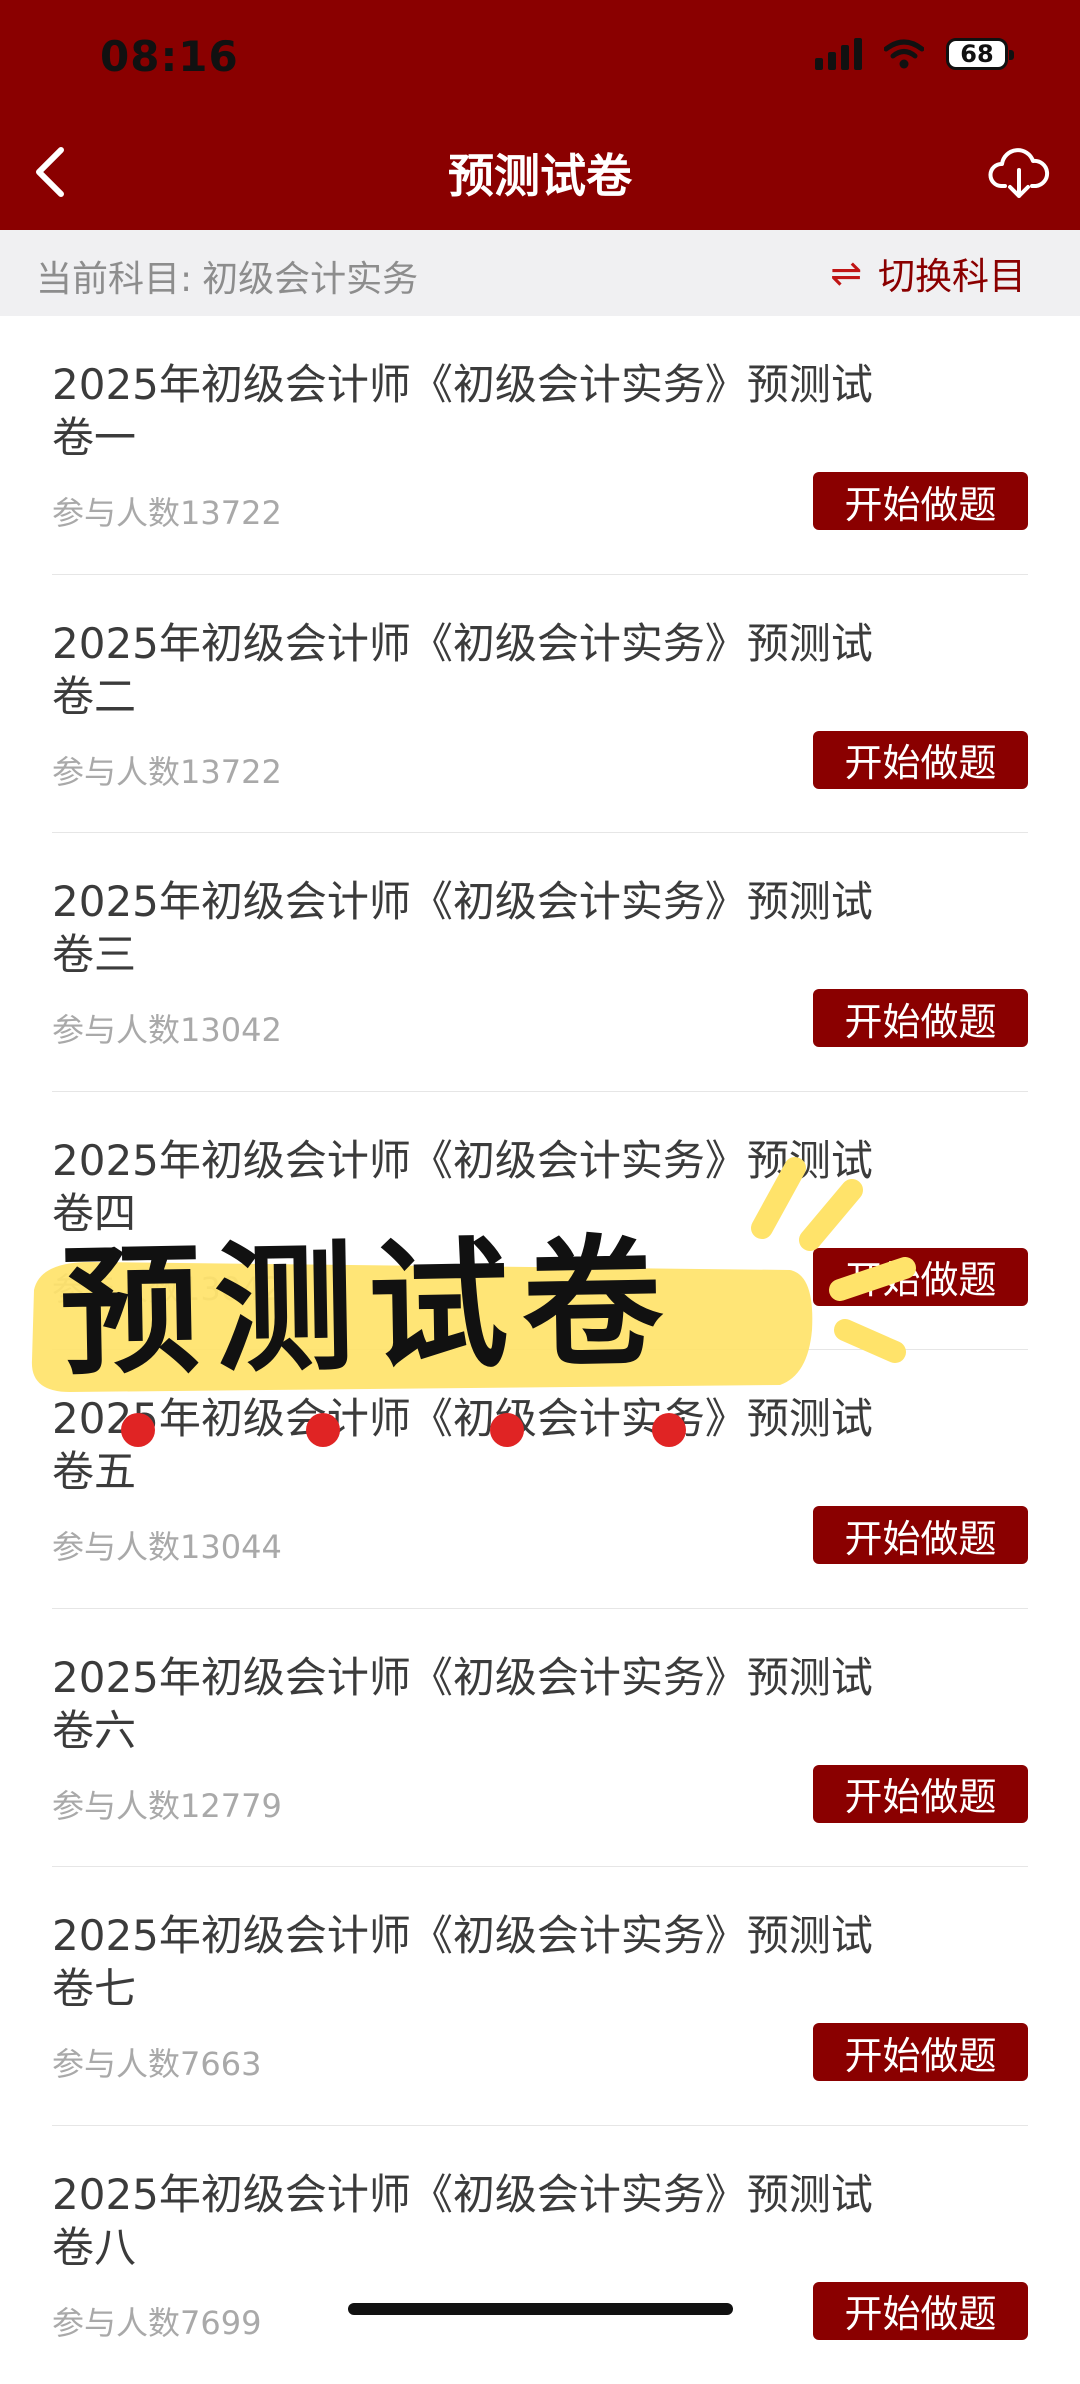 The height and width of the screenshot is (2384, 1080). I want to click on status-time: 08:16, so click(169, 56).